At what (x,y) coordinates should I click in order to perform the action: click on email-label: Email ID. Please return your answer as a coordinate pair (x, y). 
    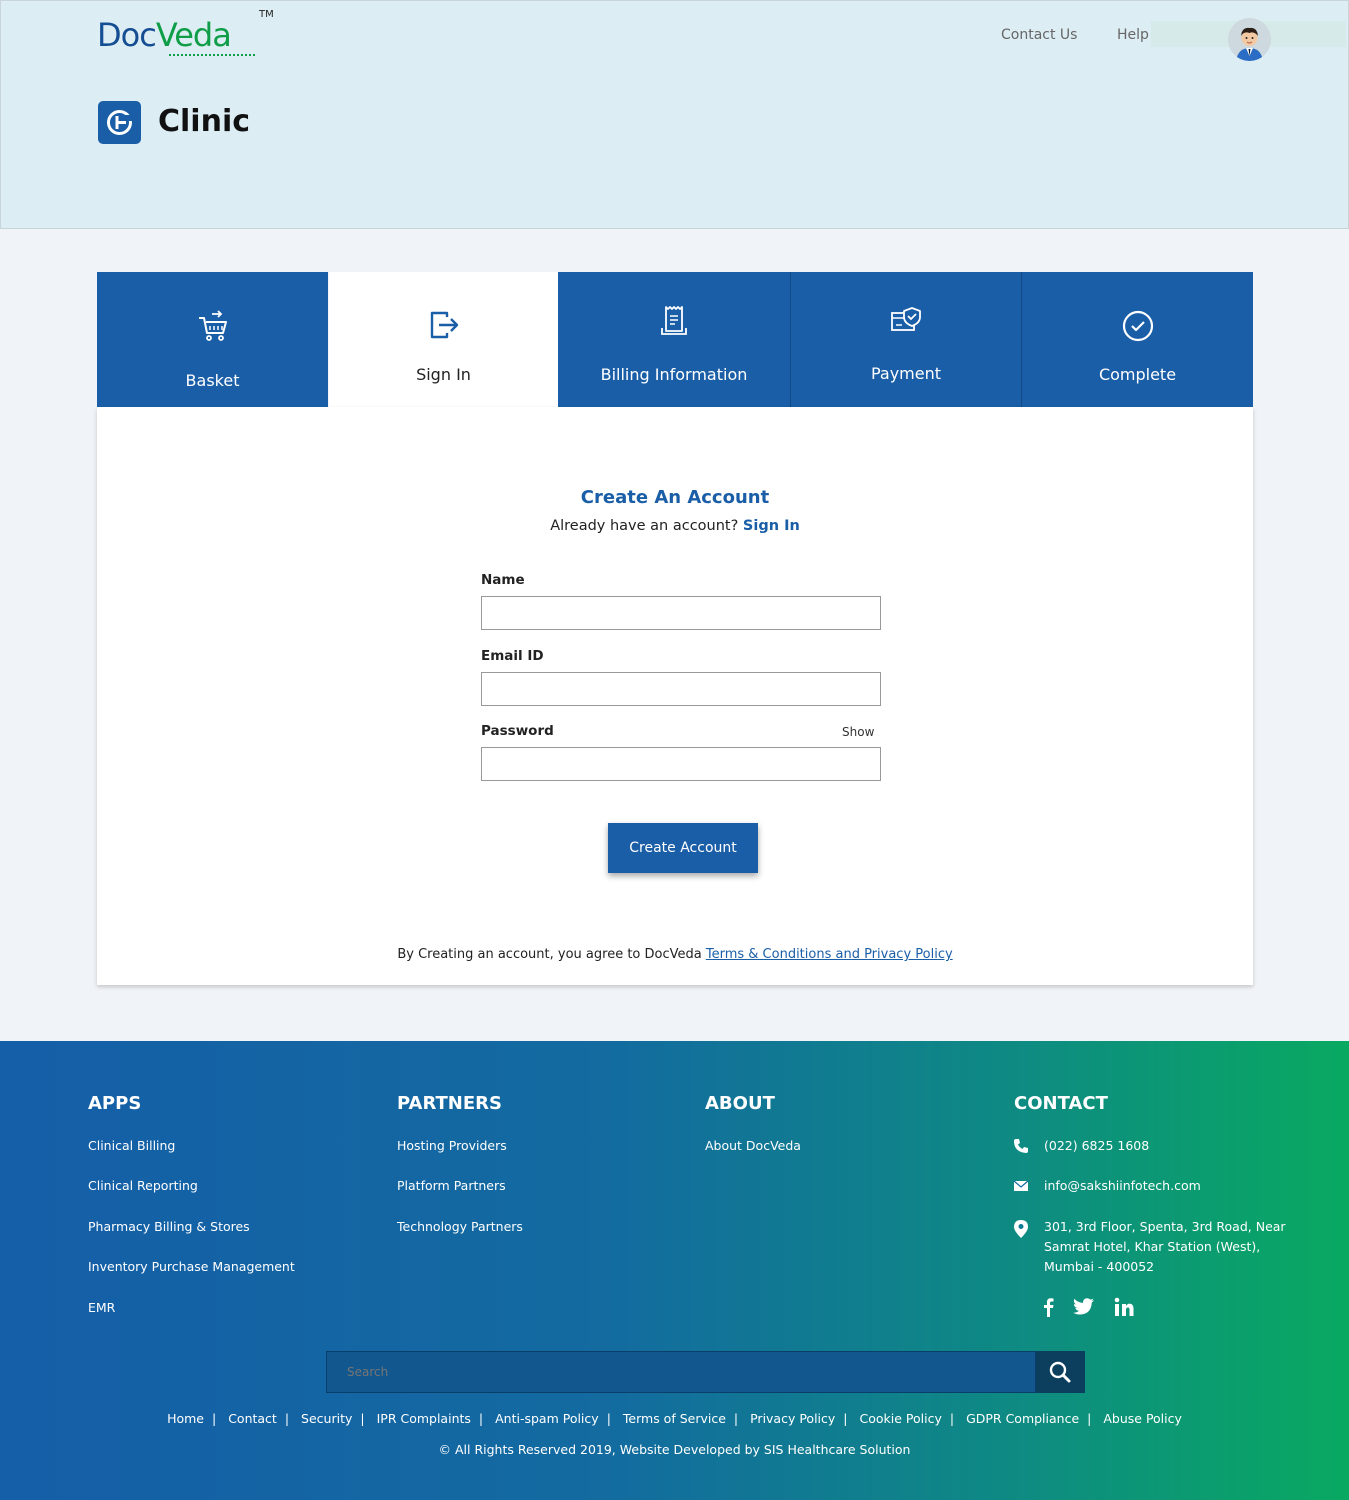
    Looking at the image, I should click on (512, 656).